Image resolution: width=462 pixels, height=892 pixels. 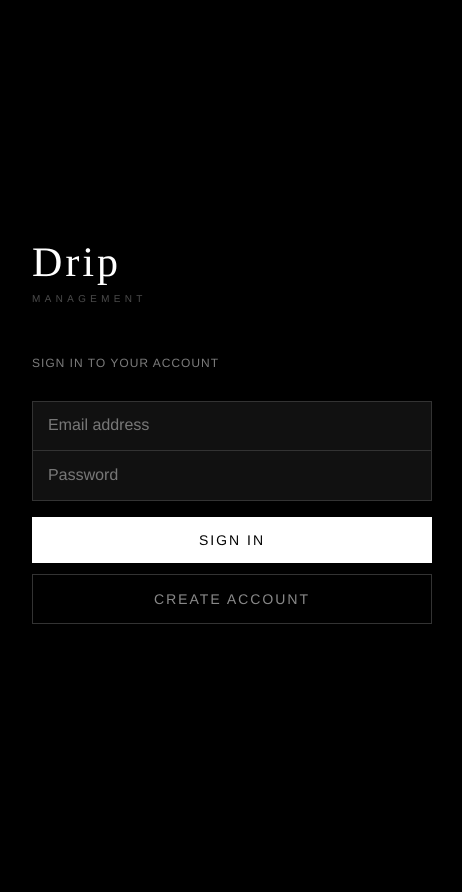 What do you see at coordinates (232, 426) in the screenshot?
I see `email-field: Email address` at bounding box center [232, 426].